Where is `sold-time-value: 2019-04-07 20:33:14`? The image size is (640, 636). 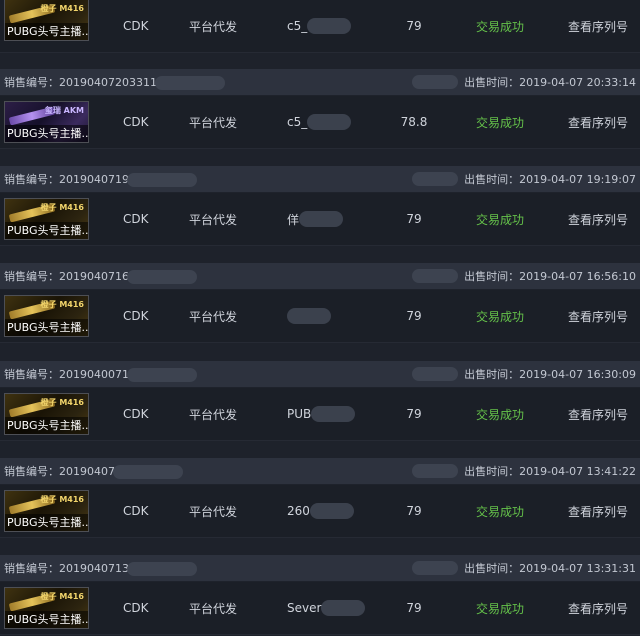 sold-time-value: 2019-04-07 20:33:14 is located at coordinates (577, 82).